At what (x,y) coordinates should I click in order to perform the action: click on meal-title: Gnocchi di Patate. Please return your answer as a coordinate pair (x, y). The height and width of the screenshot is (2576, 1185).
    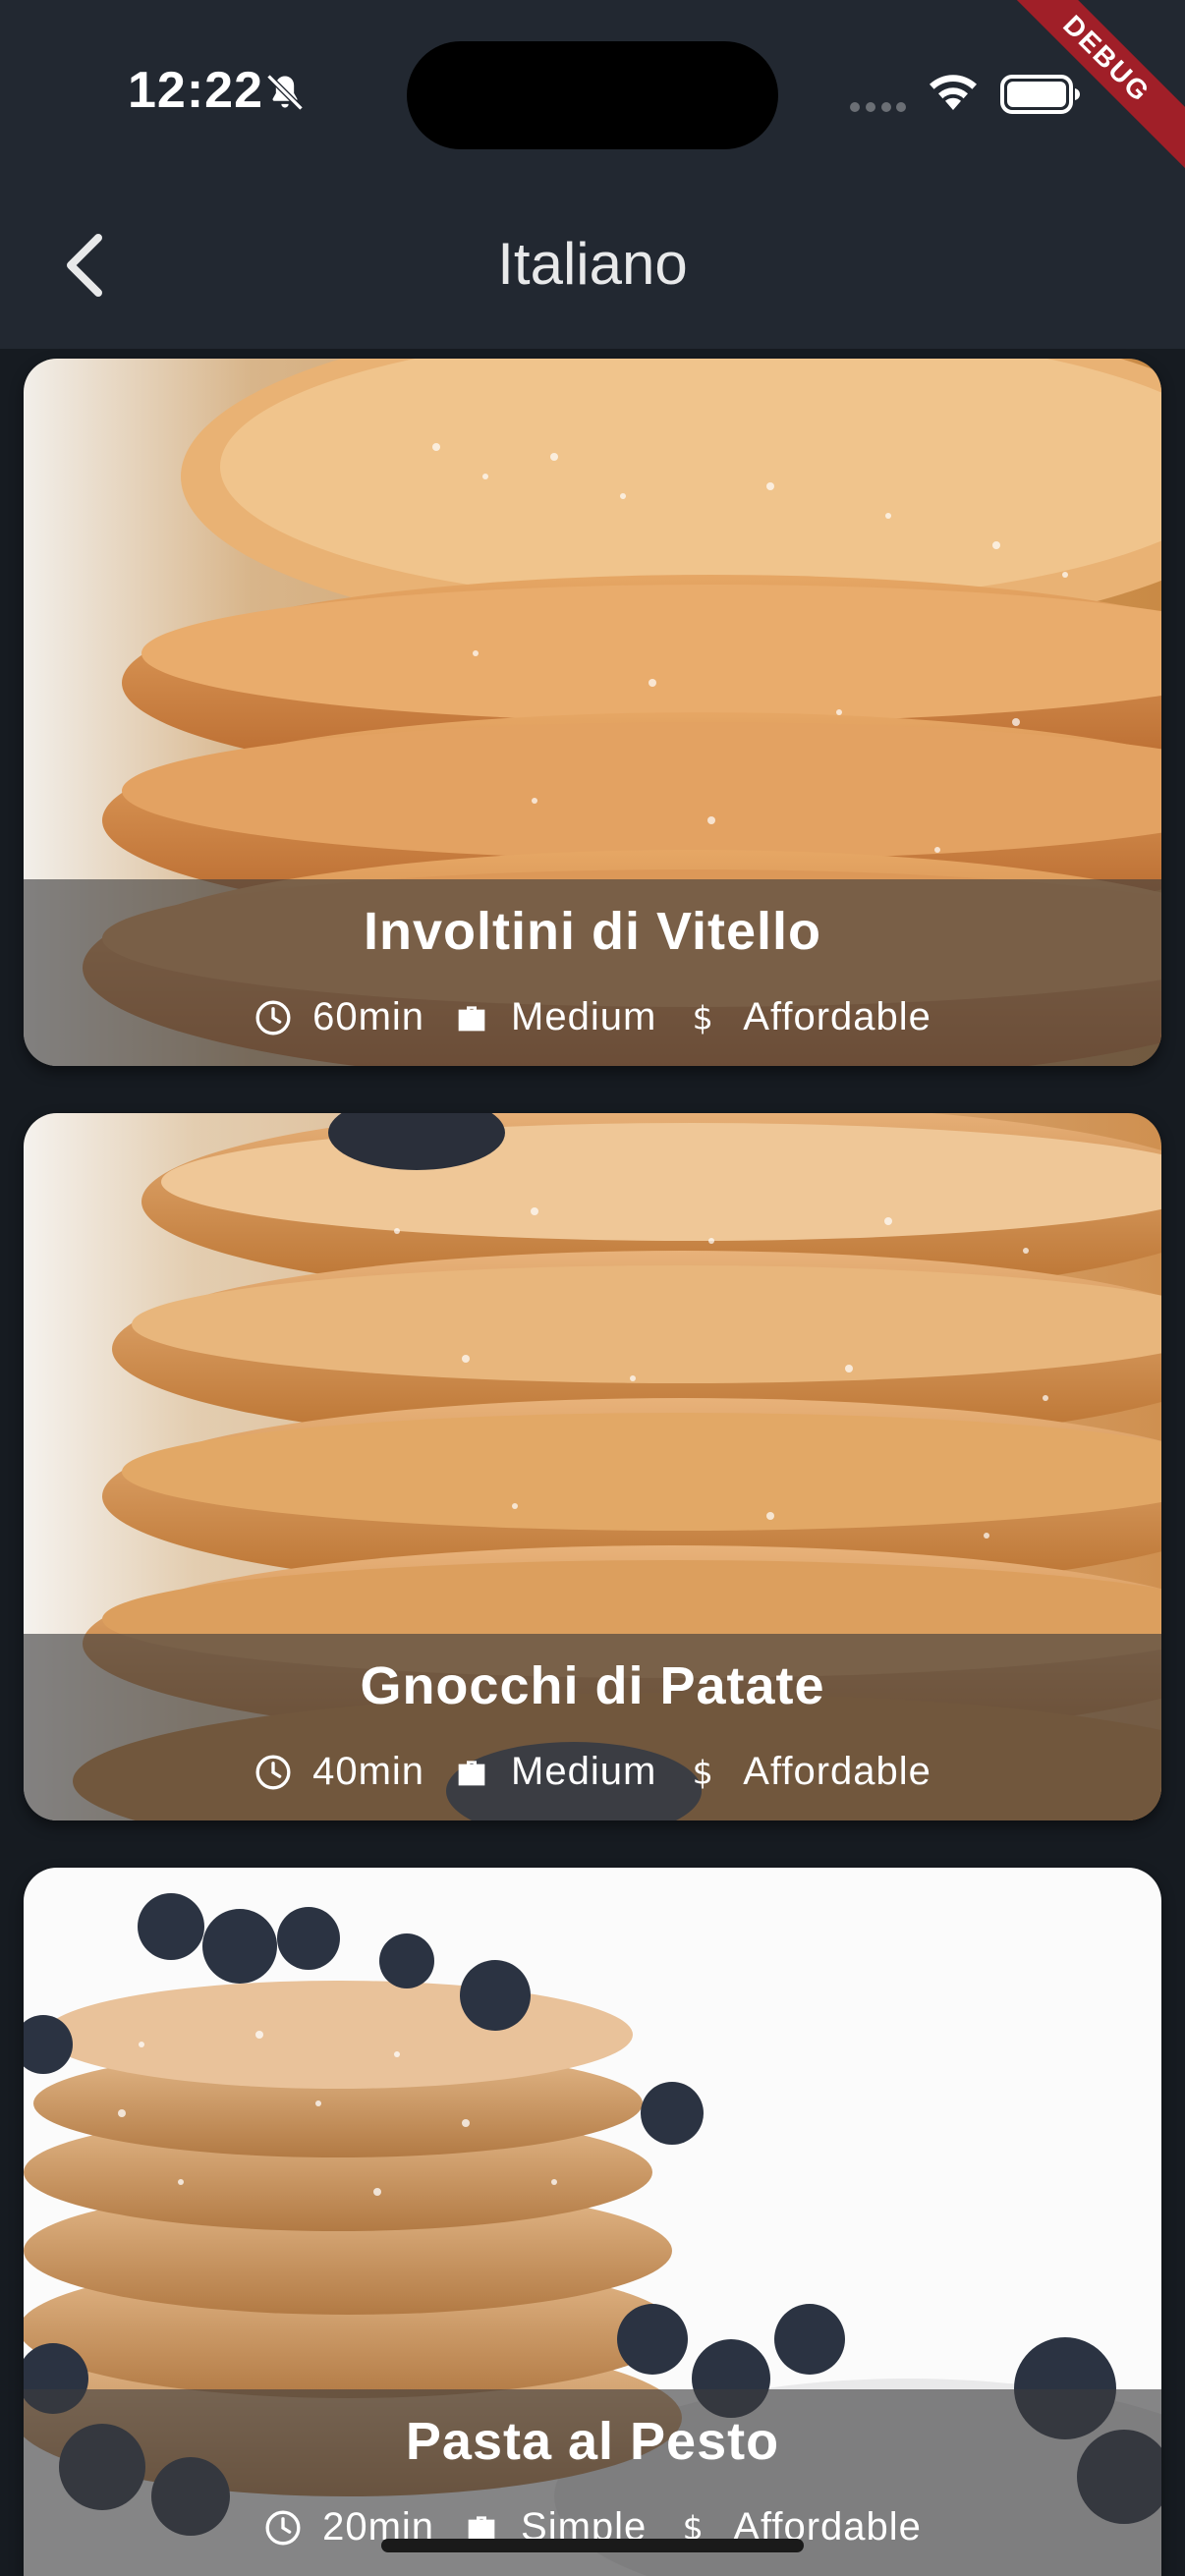
    Looking at the image, I should click on (592, 1685).